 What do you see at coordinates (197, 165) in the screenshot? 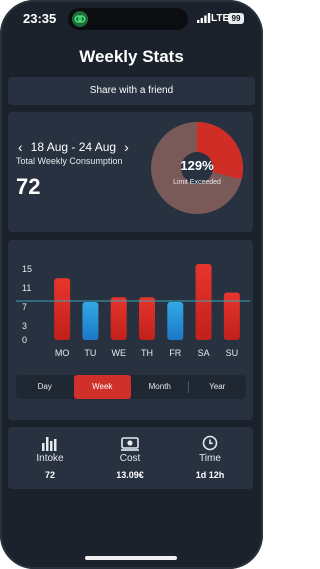
I see `gauge-percent: 129%` at bounding box center [197, 165].